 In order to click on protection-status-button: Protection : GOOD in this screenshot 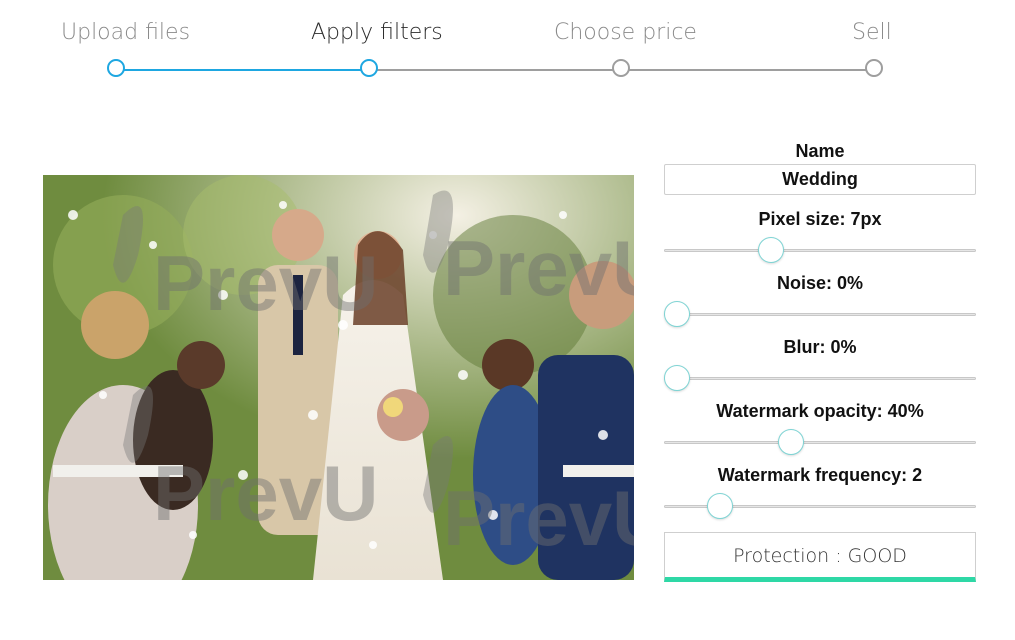, I will do `click(820, 557)`.